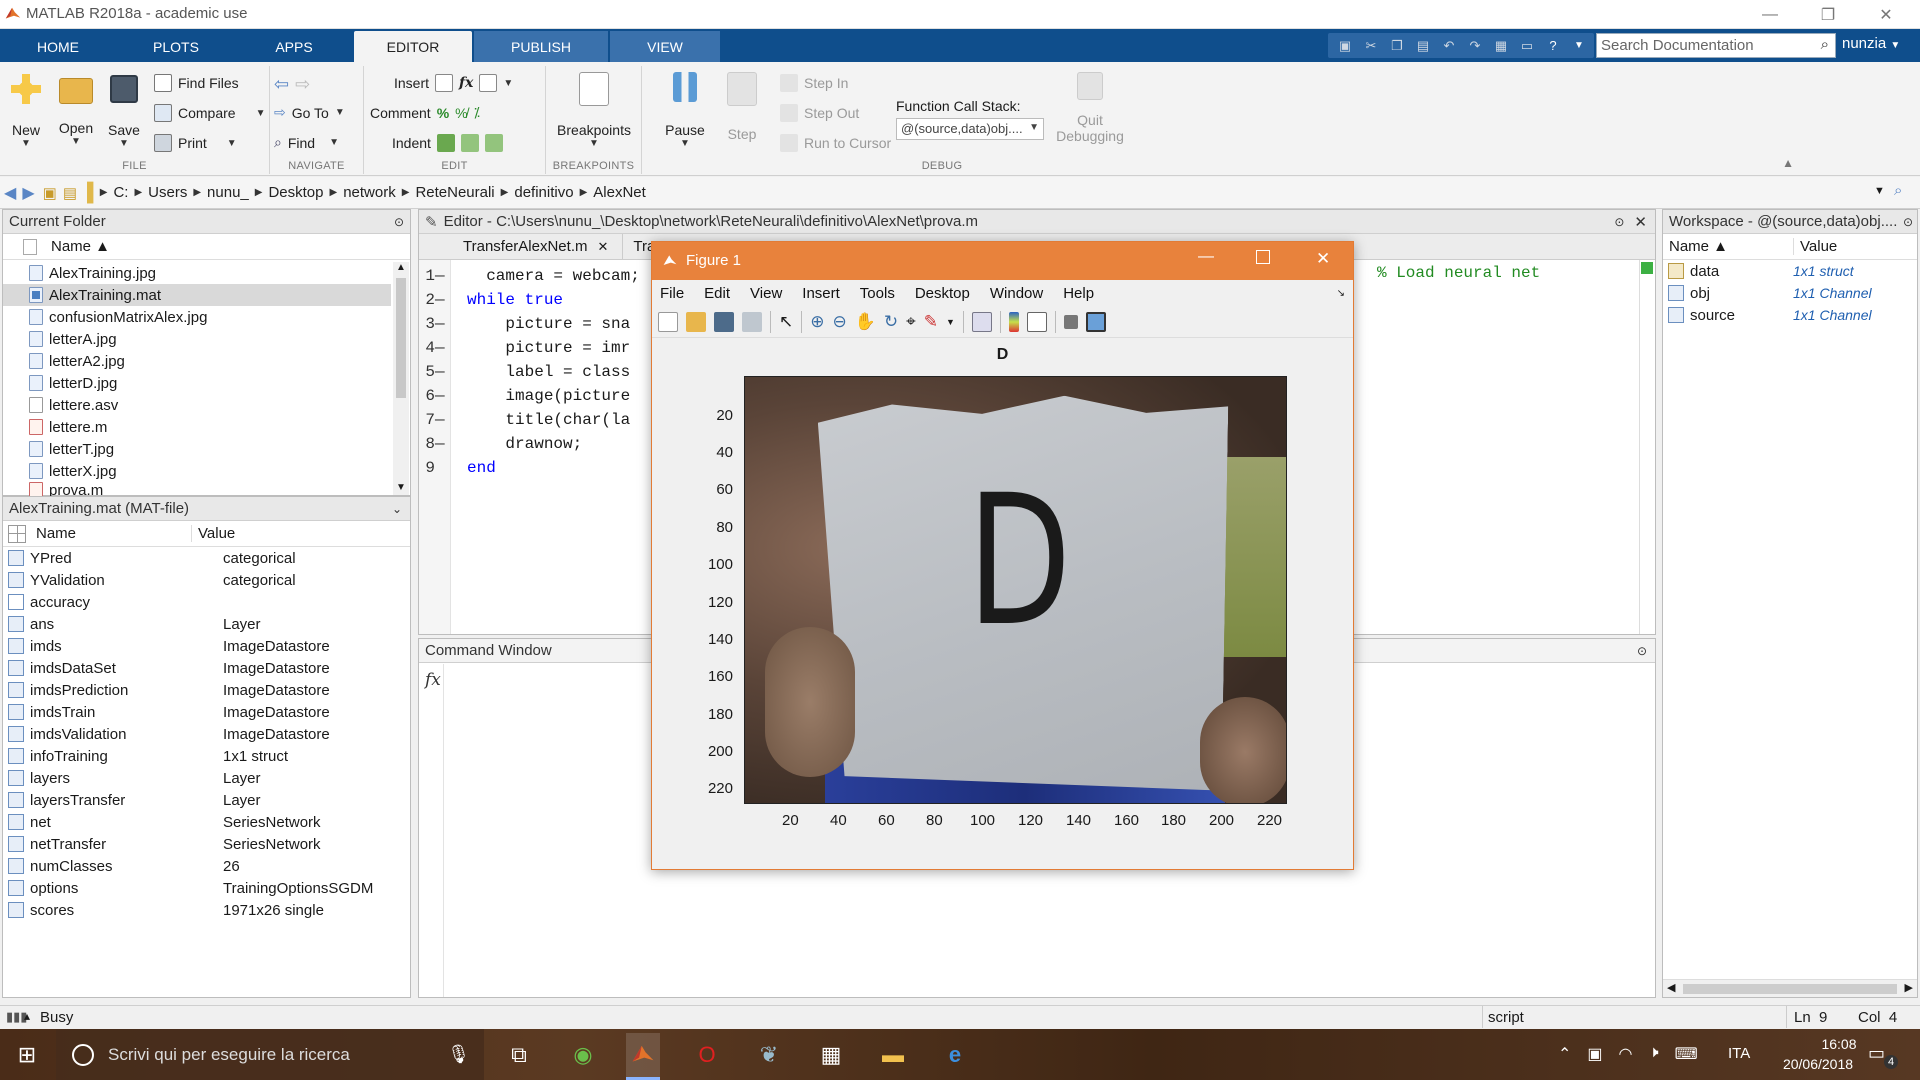 This screenshot has height=1080, width=1920. What do you see at coordinates (819, 113) in the screenshot?
I see `step-out-button: Step Out` at bounding box center [819, 113].